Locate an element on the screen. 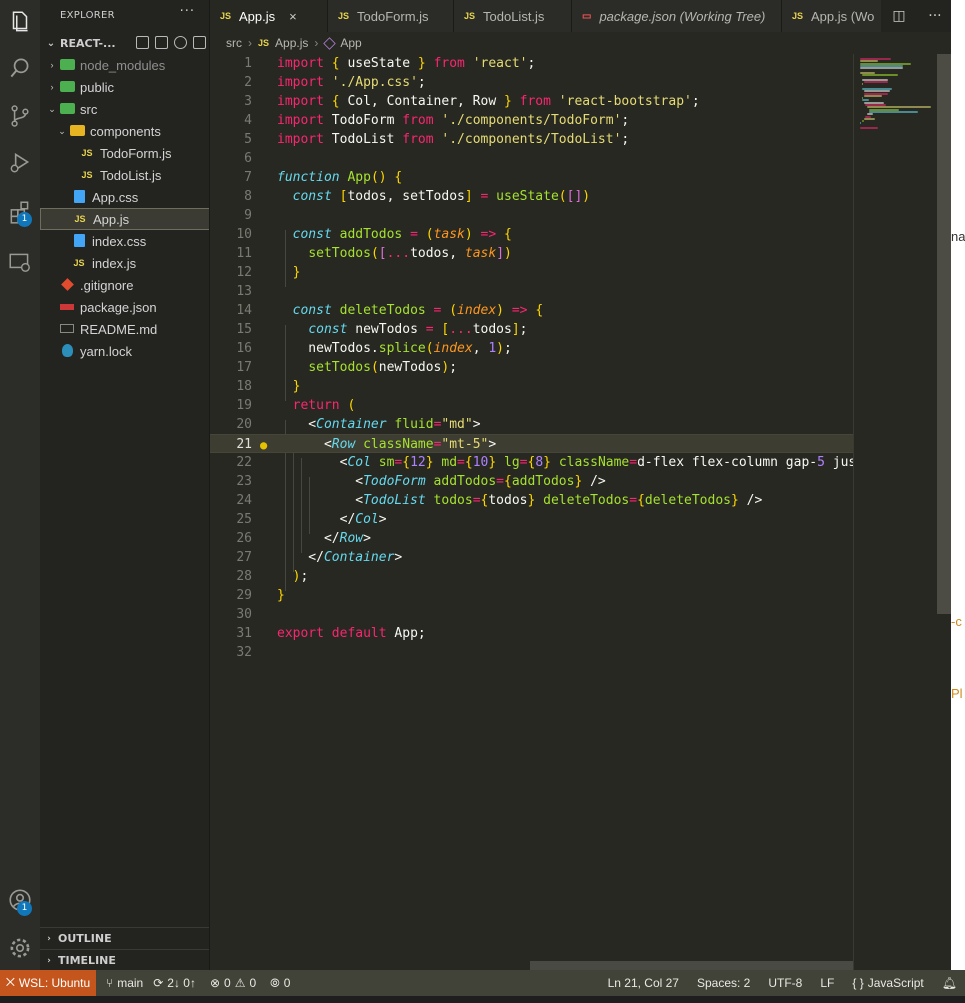 Image resolution: width=965 pixels, height=1003 pixels. collapse-all-icon is located at coordinates (199, 42).